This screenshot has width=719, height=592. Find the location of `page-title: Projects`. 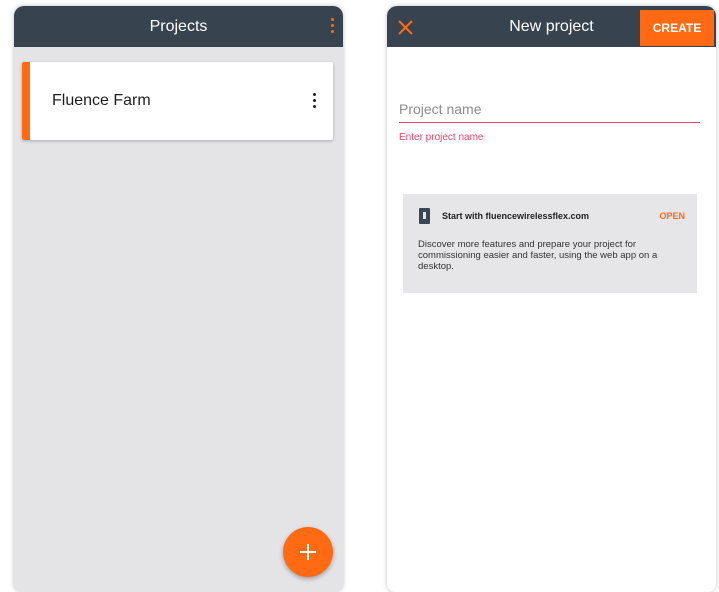

page-title: Projects is located at coordinates (178, 26).